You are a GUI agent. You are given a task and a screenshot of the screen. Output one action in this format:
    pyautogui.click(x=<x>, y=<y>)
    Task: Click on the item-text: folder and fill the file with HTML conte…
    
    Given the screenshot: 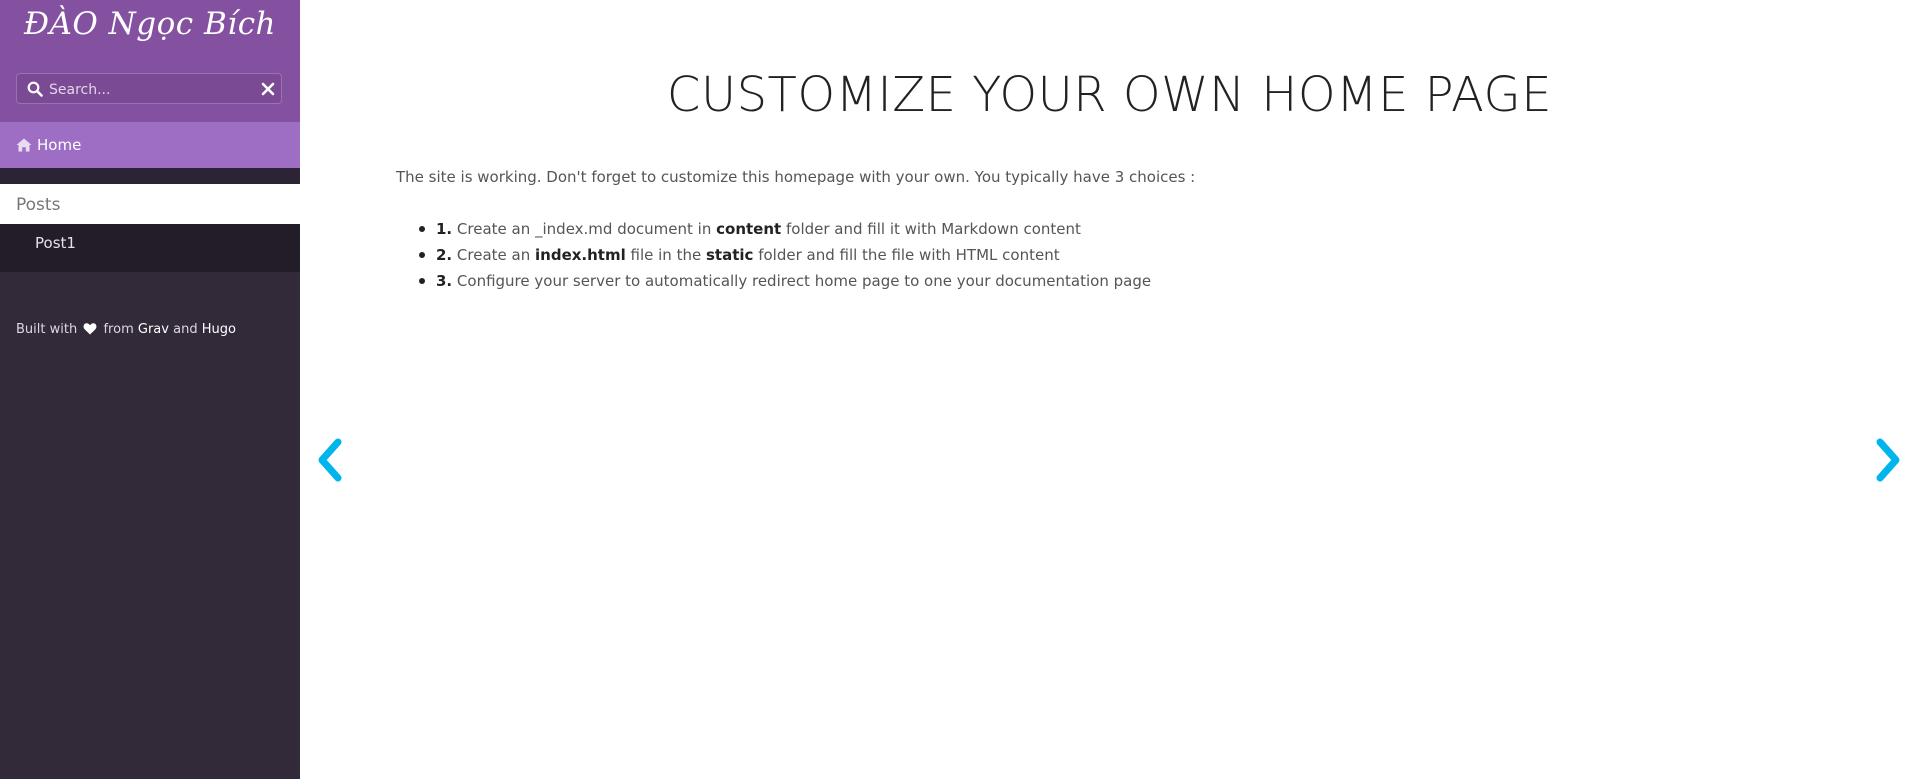 What is the action you would take?
    pyautogui.click(x=909, y=255)
    